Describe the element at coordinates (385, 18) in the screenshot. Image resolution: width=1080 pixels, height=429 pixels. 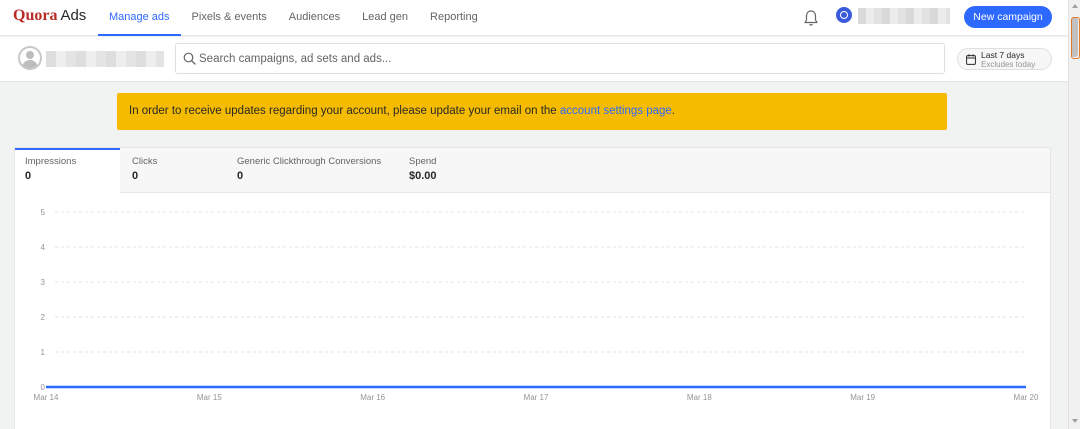
I see `nav-lead-gen: Lead gen` at that location.